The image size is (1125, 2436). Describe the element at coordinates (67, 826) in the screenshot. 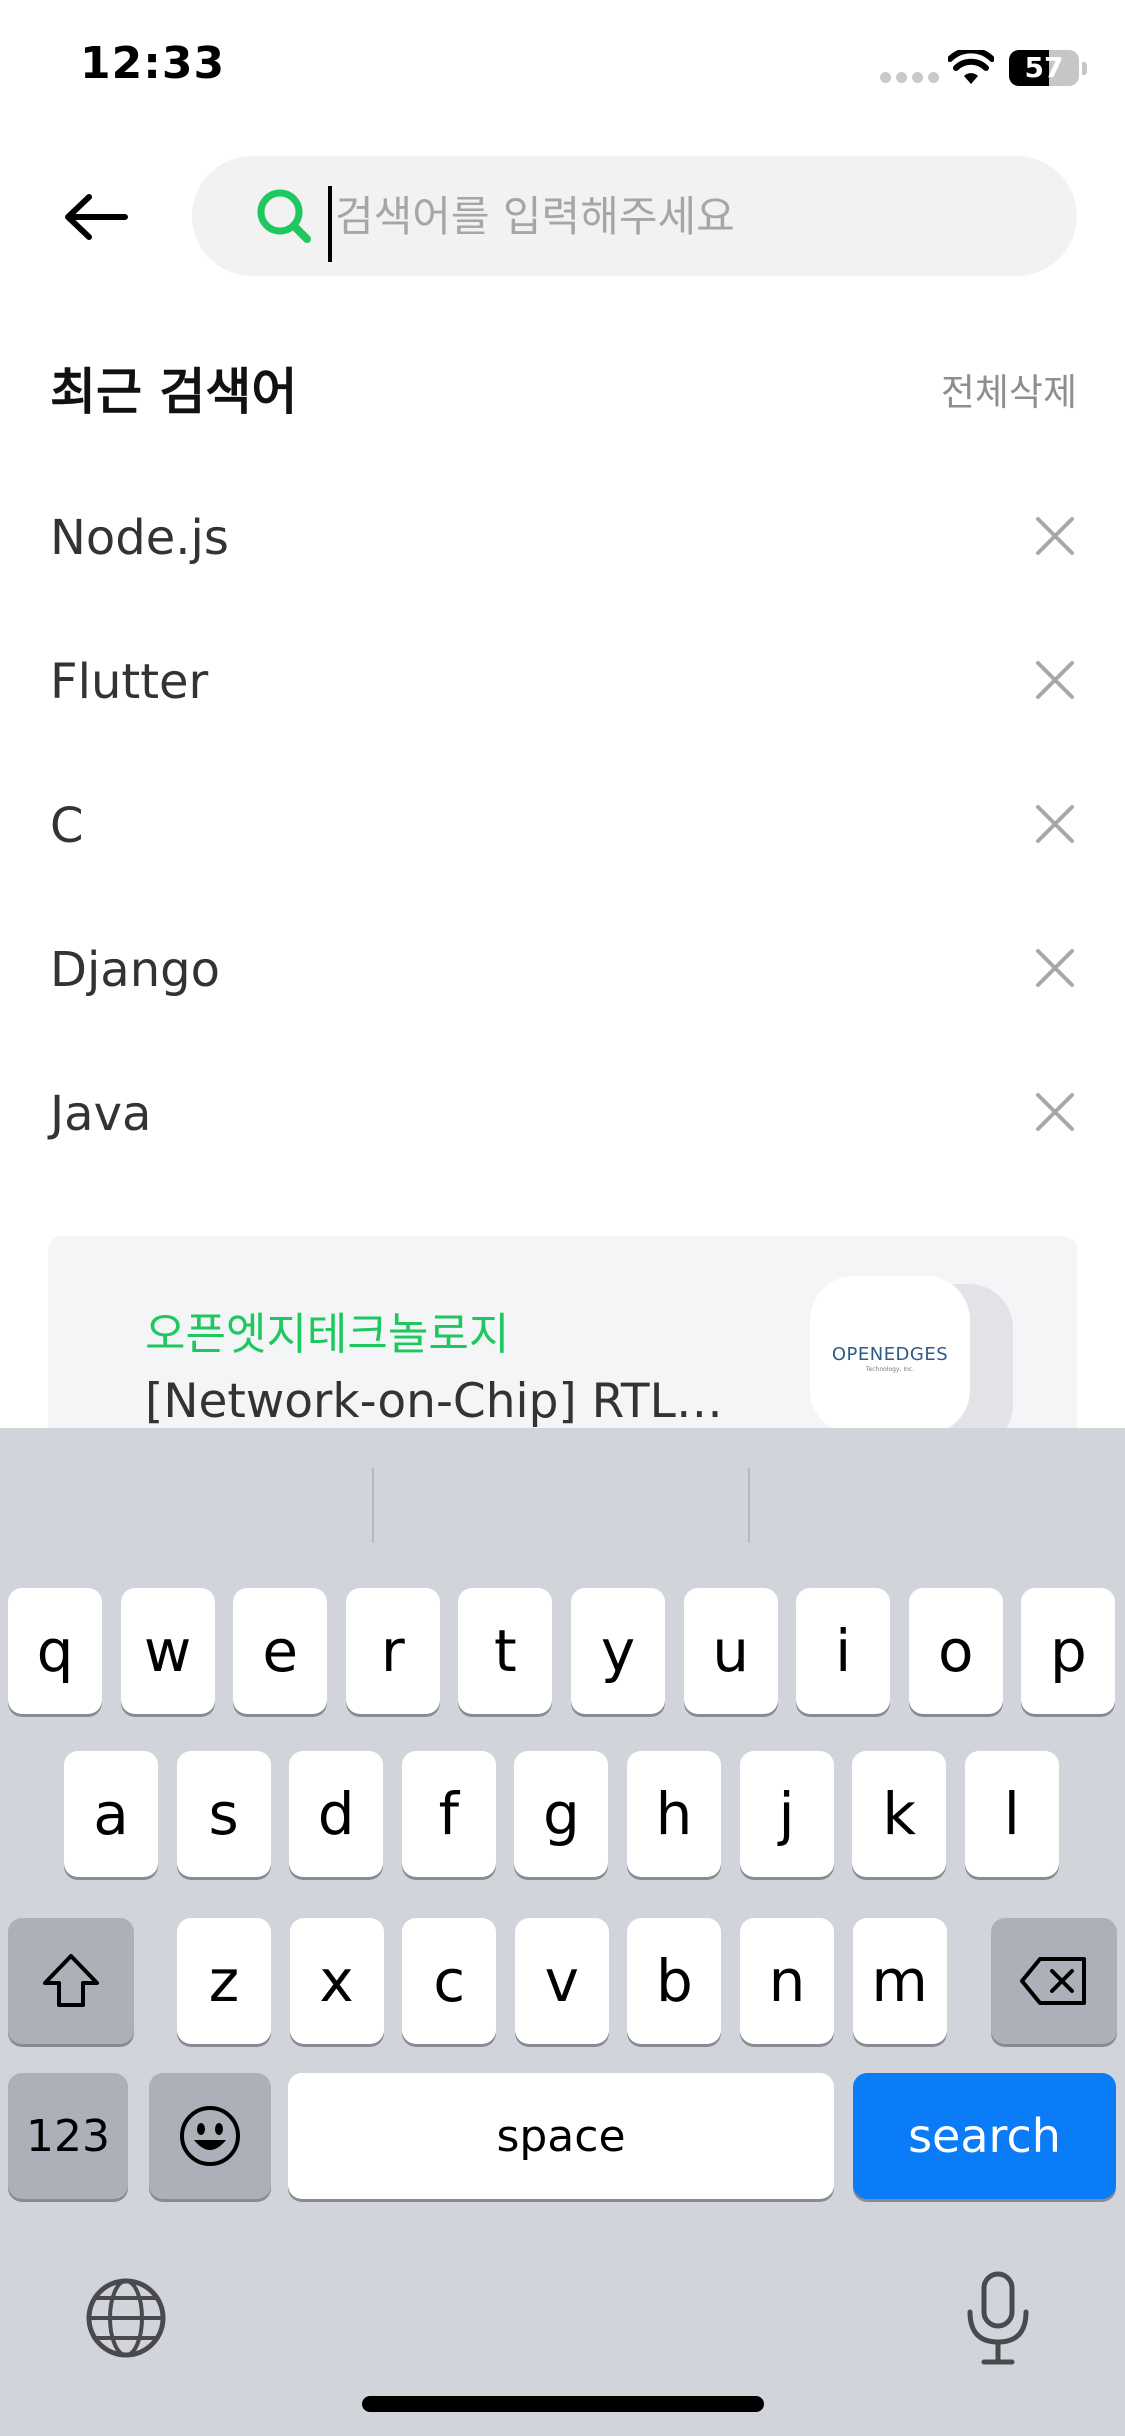

I see `recent-search-label: C` at that location.